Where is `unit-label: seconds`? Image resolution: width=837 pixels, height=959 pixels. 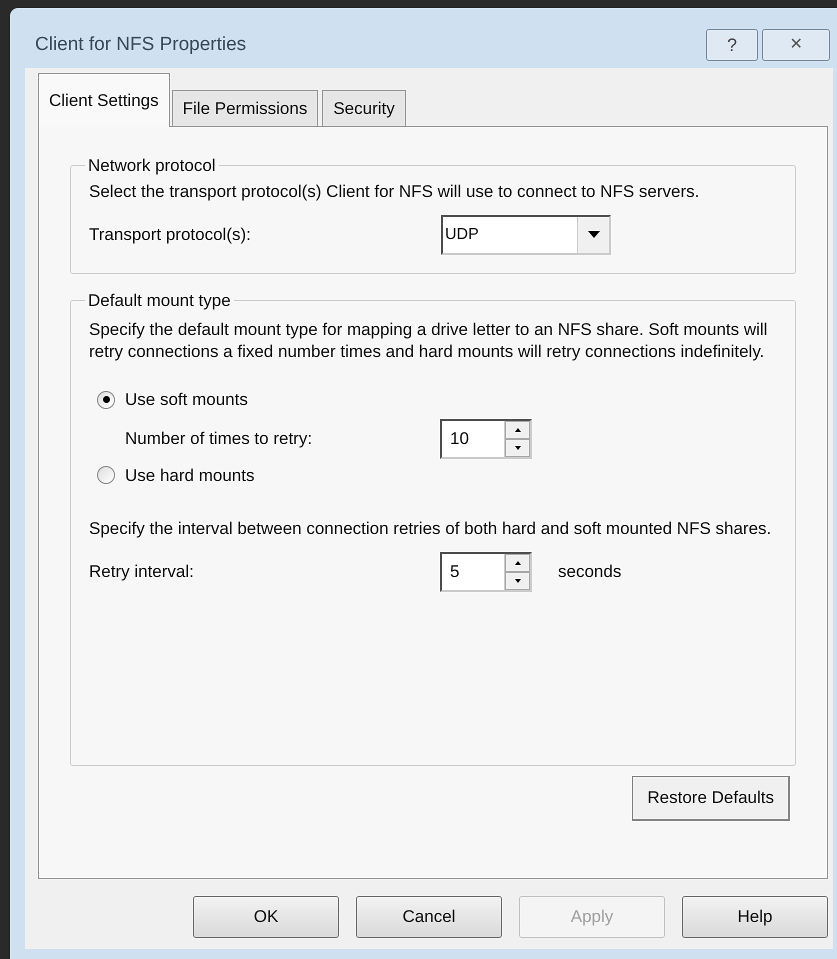 unit-label: seconds is located at coordinates (590, 572).